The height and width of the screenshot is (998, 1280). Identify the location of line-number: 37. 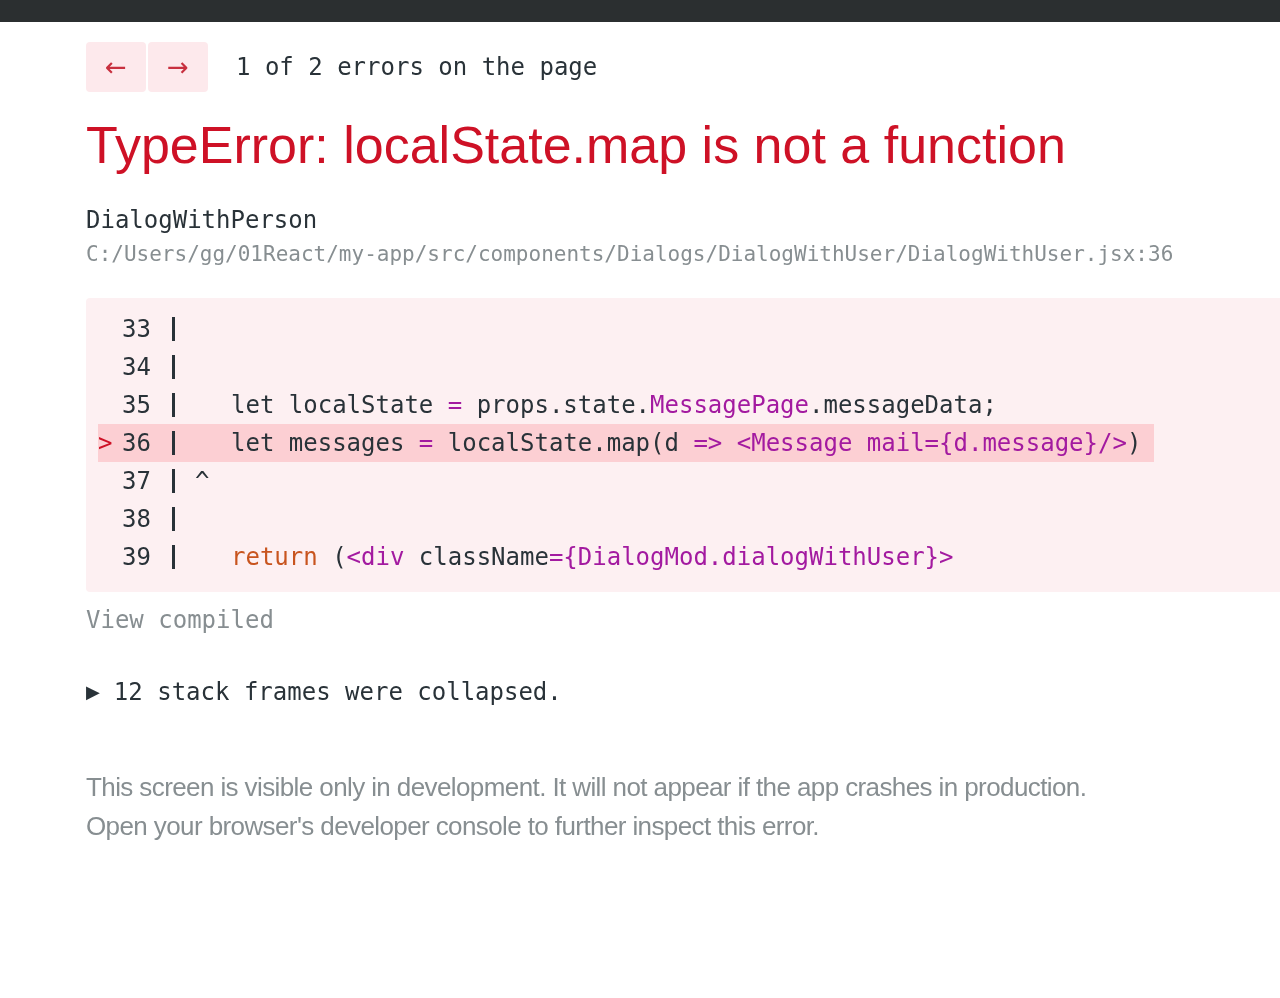
(137, 481).